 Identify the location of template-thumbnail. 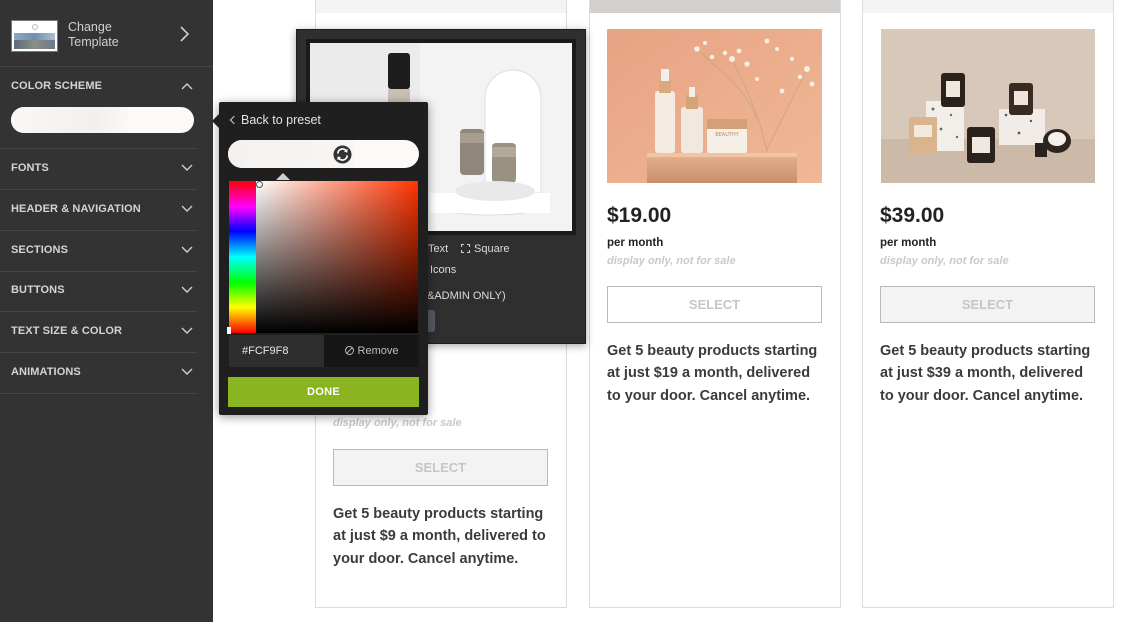
(34, 36).